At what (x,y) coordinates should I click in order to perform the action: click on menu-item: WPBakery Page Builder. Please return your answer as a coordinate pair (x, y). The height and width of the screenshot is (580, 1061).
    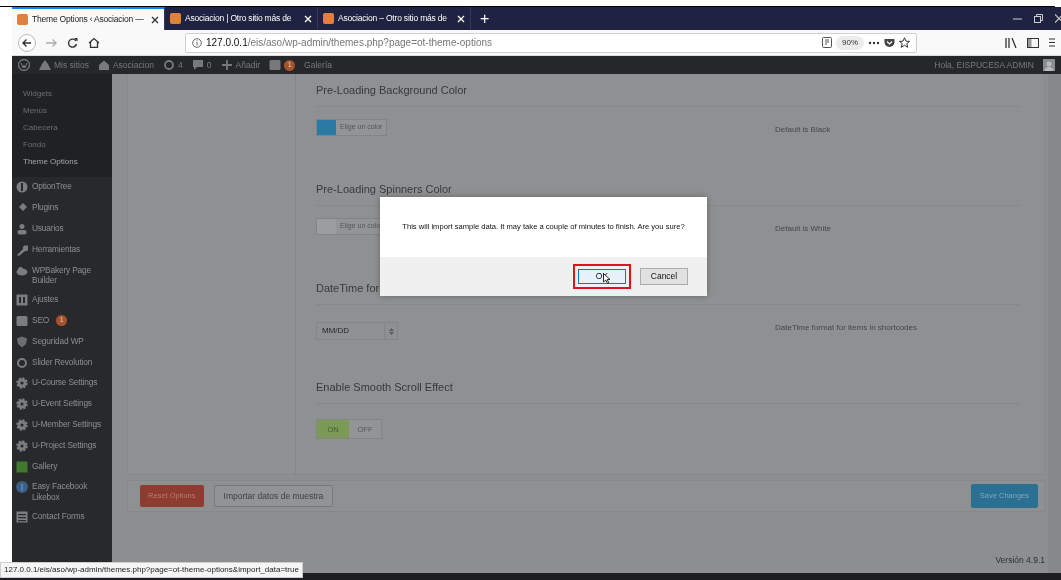
    Looking at the image, I should click on (70, 275).